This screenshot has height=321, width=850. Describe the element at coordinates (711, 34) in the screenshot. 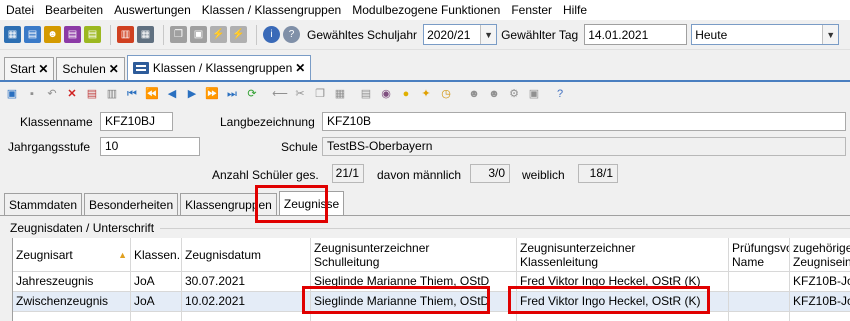

I see `heute-value: Heute` at that location.